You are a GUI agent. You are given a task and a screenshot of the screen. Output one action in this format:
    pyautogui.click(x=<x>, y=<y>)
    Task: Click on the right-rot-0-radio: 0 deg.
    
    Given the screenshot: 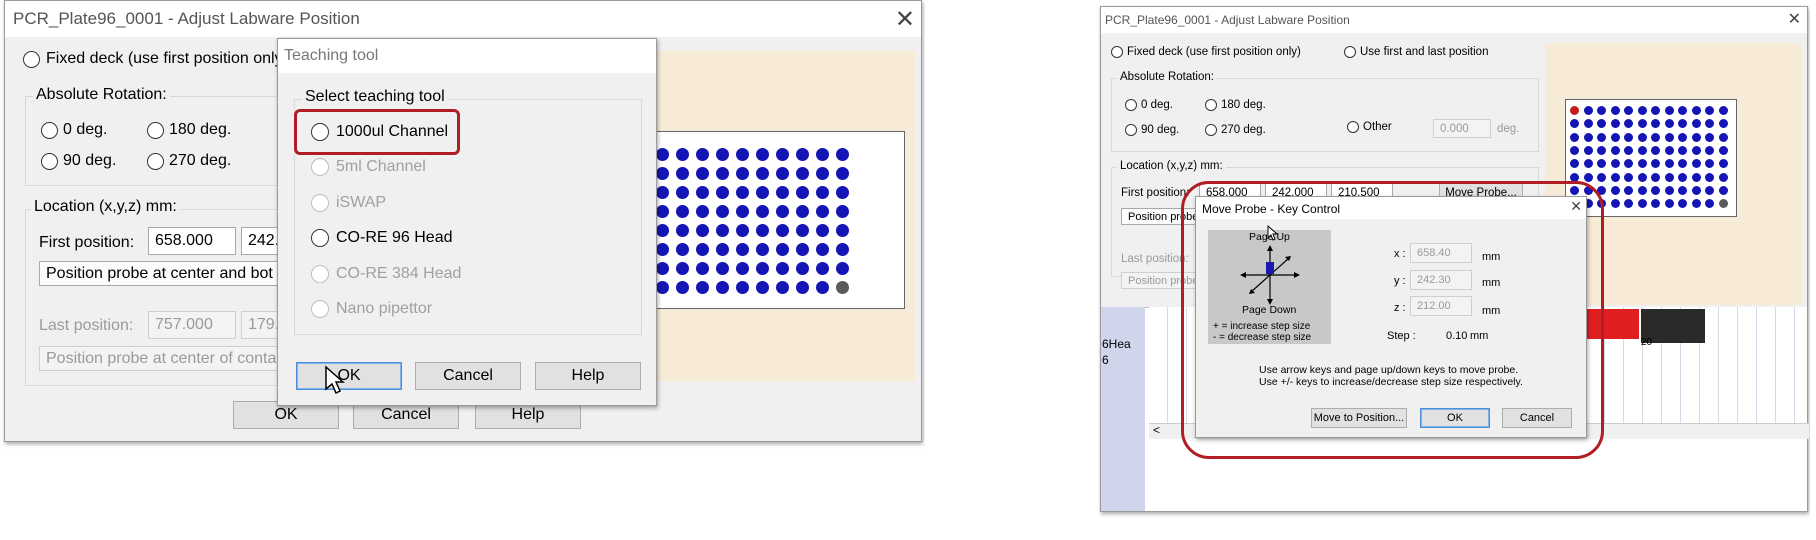 What is the action you would take?
    pyautogui.click(x=1149, y=105)
    